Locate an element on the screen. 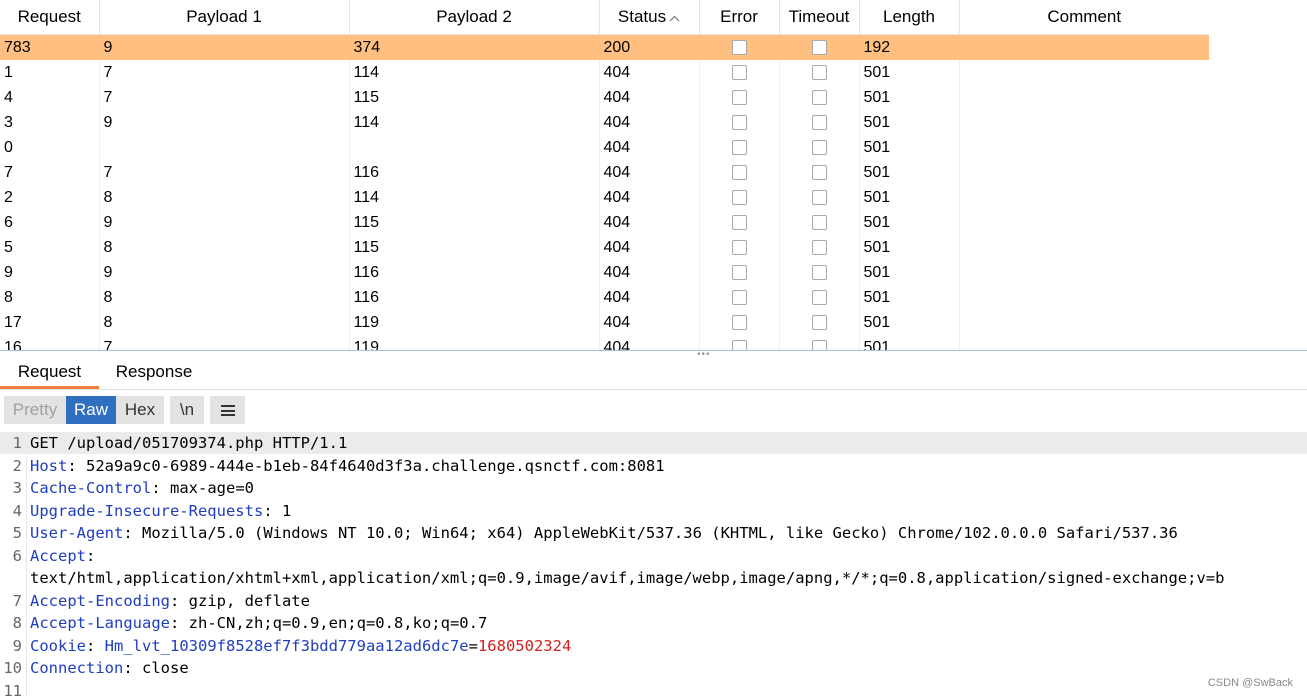 The width and height of the screenshot is (1307, 696). watermark: CSDN @SwBack is located at coordinates (1250, 683).